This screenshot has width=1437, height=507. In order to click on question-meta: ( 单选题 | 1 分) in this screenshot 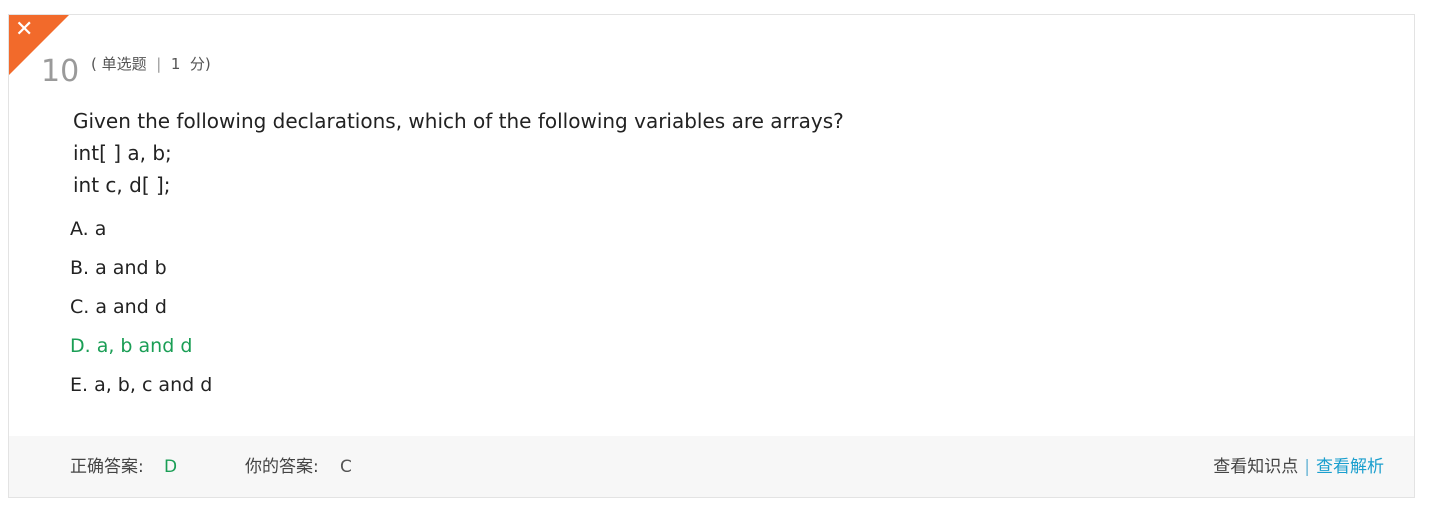, I will do `click(151, 64)`.